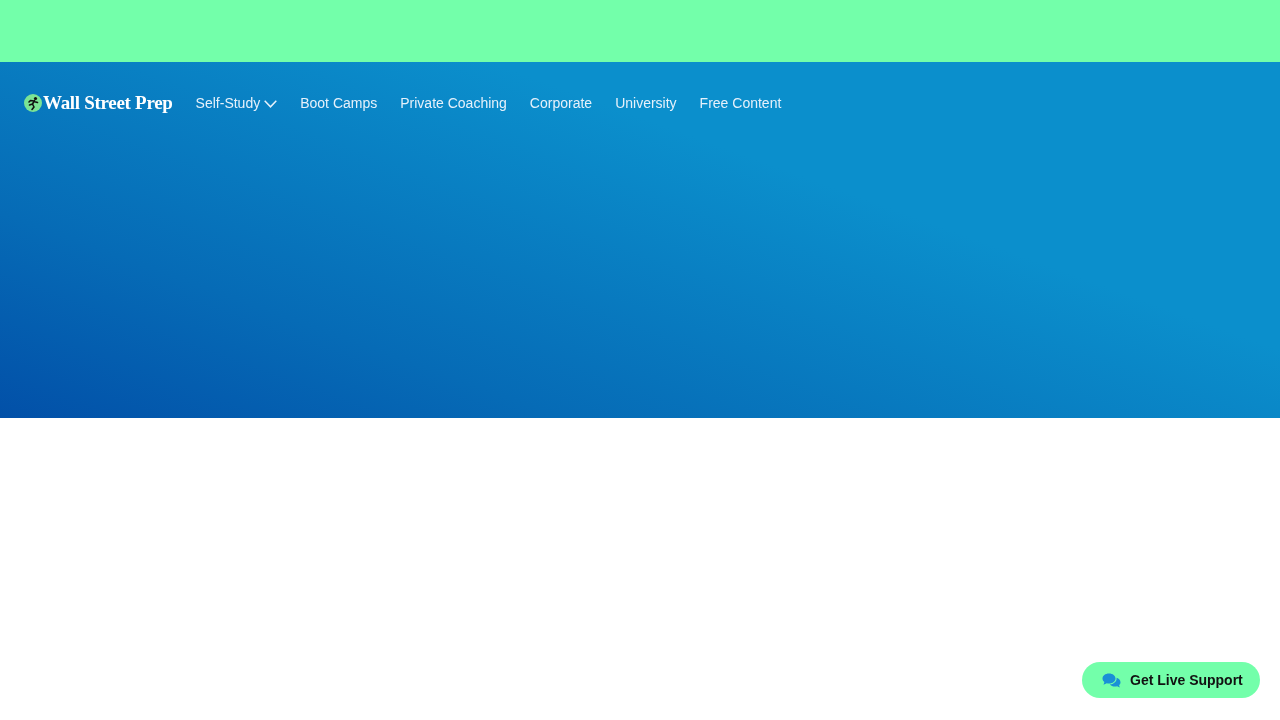  Describe the element at coordinates (1171, 680) in the screenshot. I see `live-support-button: Get Live Support` at that location.